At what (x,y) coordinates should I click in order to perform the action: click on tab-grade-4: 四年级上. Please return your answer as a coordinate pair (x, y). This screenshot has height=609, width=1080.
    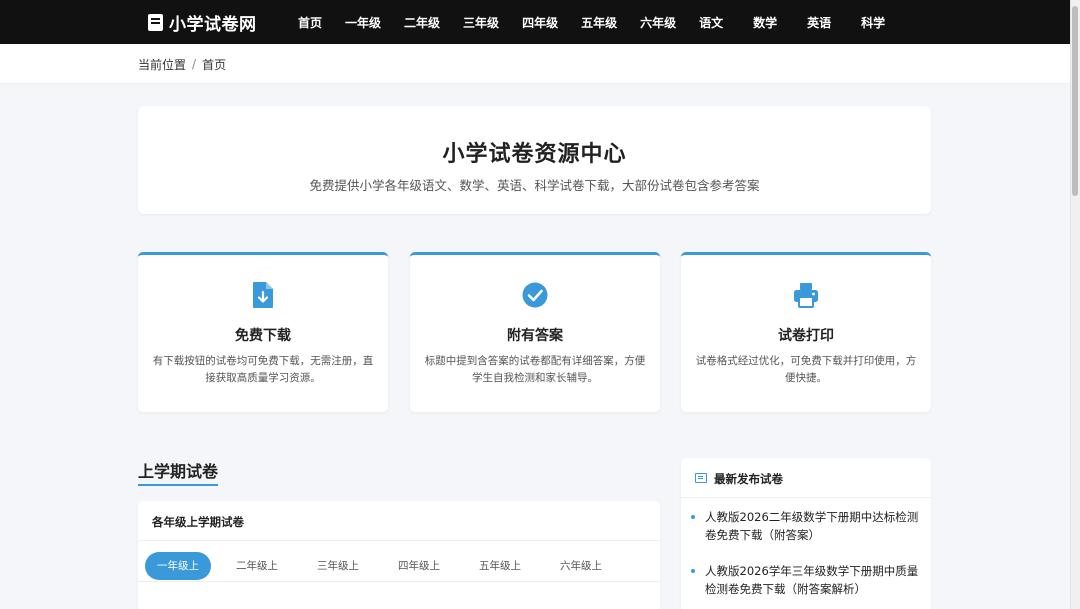
    Looking at the image, I should click on (419, 566).